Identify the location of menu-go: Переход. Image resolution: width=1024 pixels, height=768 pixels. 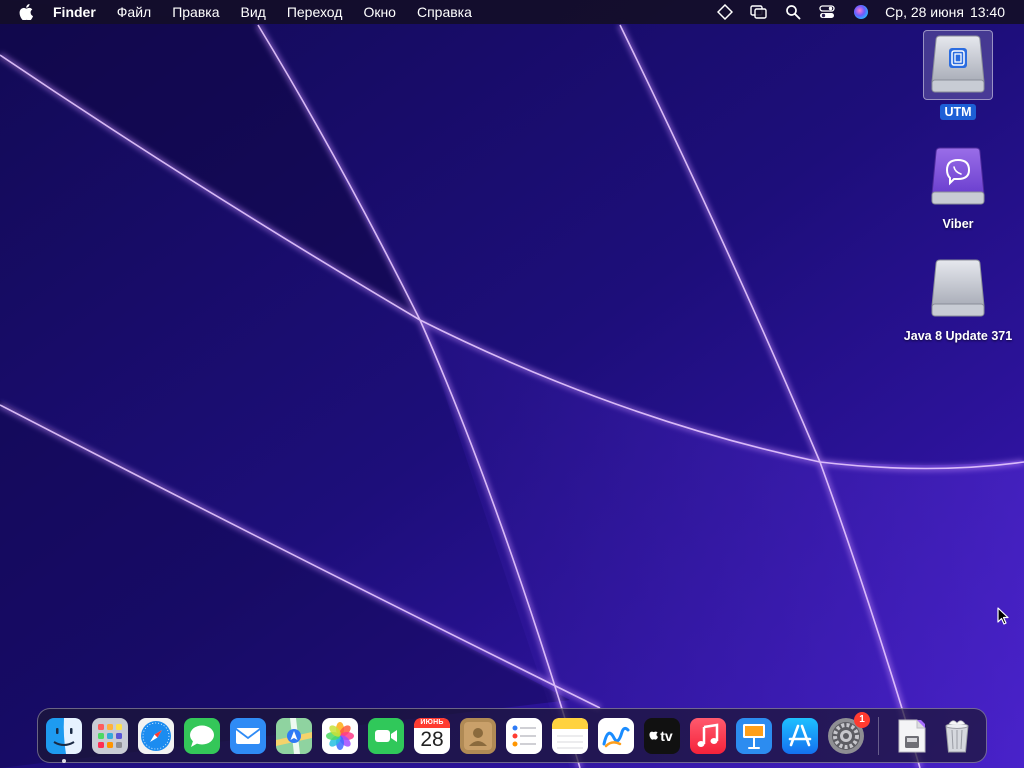
(315, 12).